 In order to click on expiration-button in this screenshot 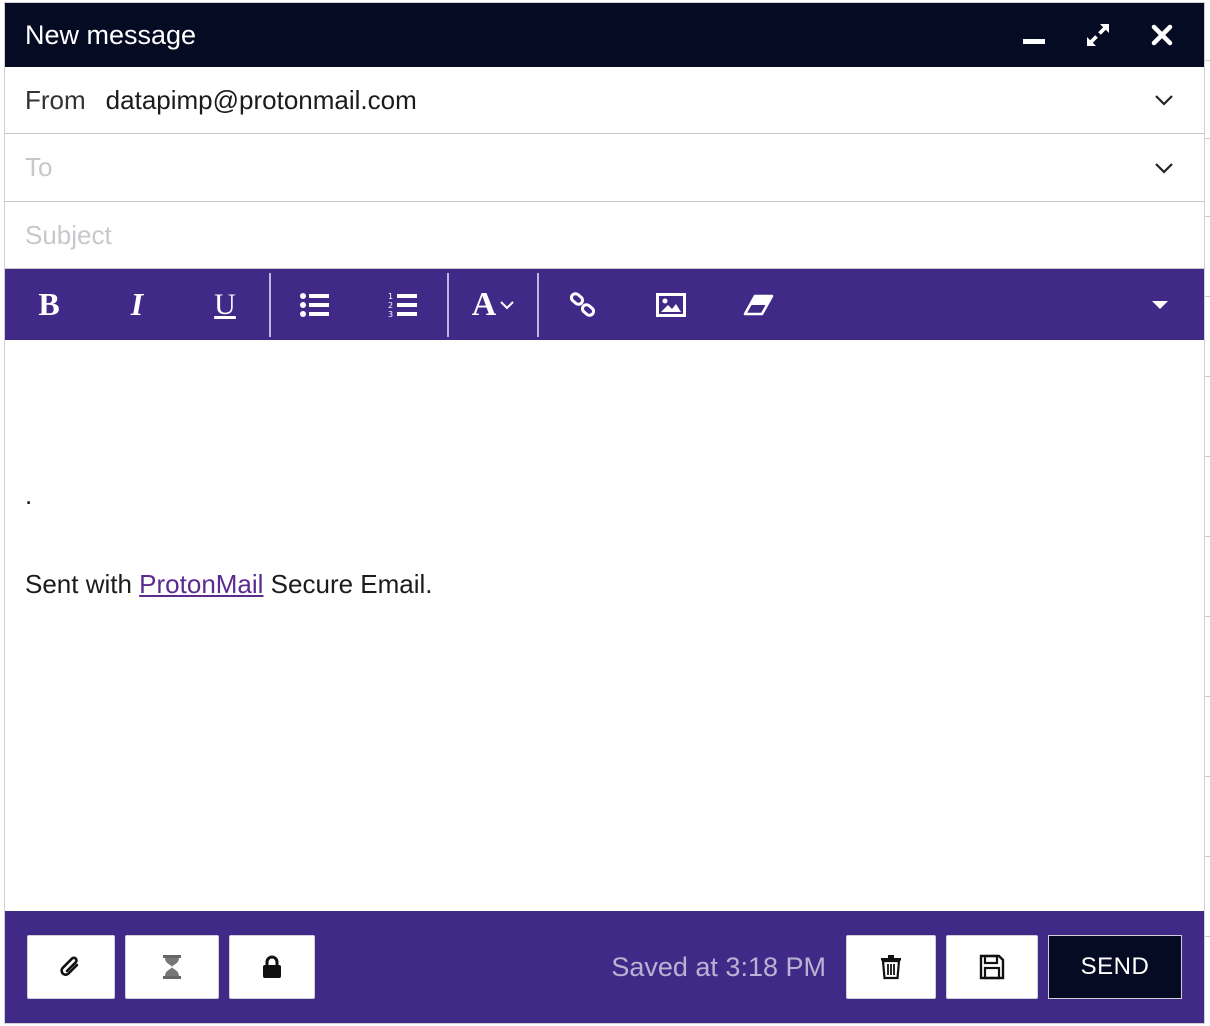, I will do `click(172, 967)`.